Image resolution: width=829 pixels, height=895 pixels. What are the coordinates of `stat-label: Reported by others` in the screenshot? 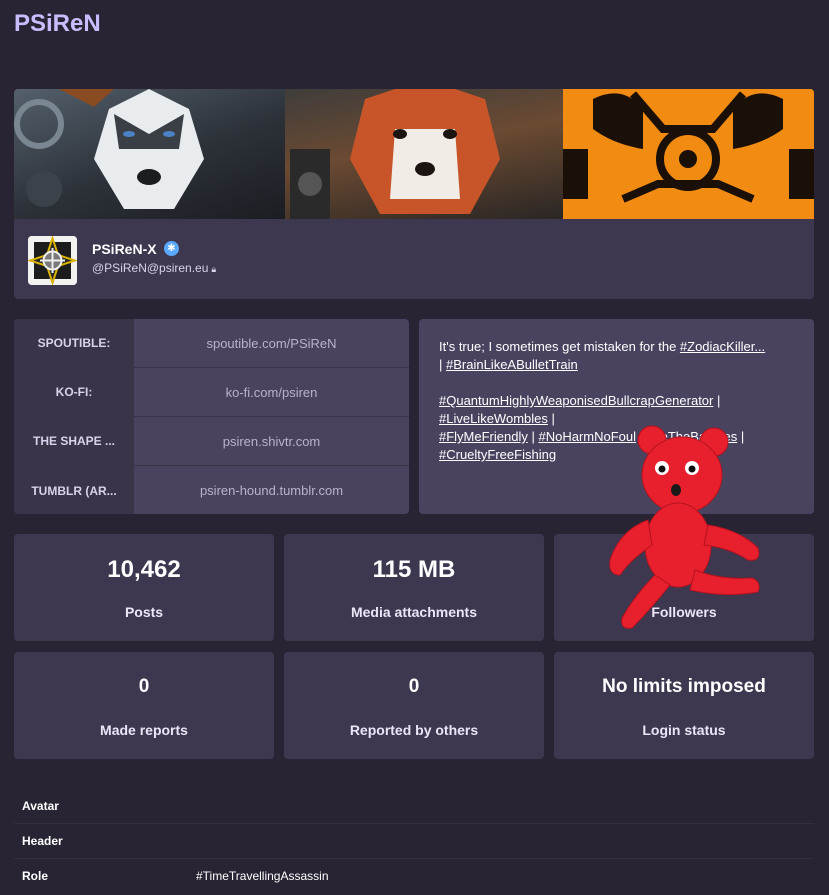 It's located at (414, 730).